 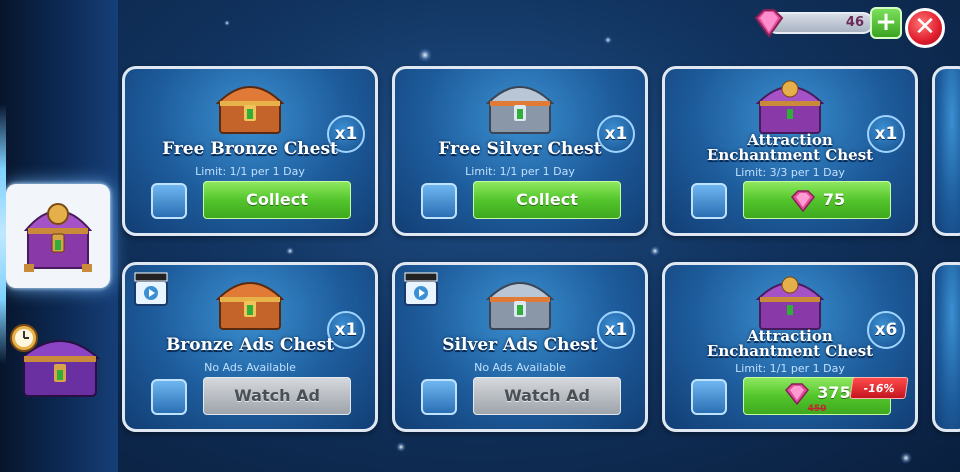 I want to click on tab-timed-chests, so click(x=58, y=363).